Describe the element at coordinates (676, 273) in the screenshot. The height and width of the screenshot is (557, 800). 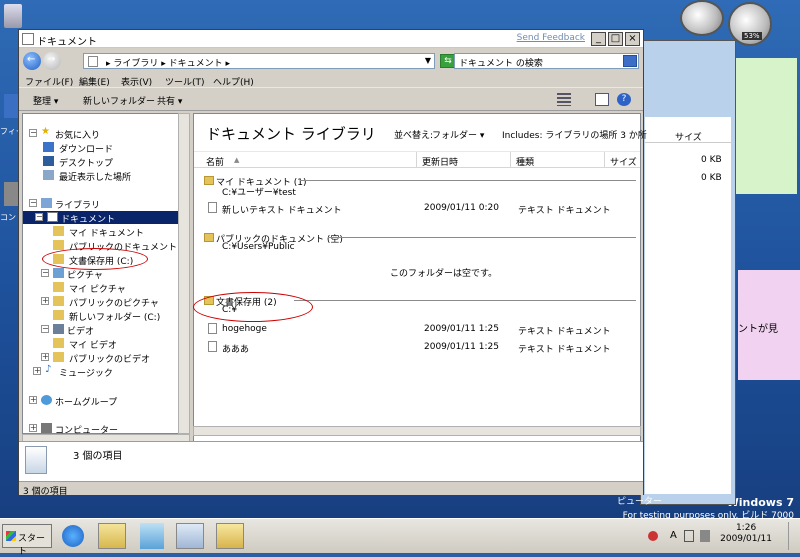
I see `background-explorer-window: サイズ 0 KB 0 KB ピューター` at that location.